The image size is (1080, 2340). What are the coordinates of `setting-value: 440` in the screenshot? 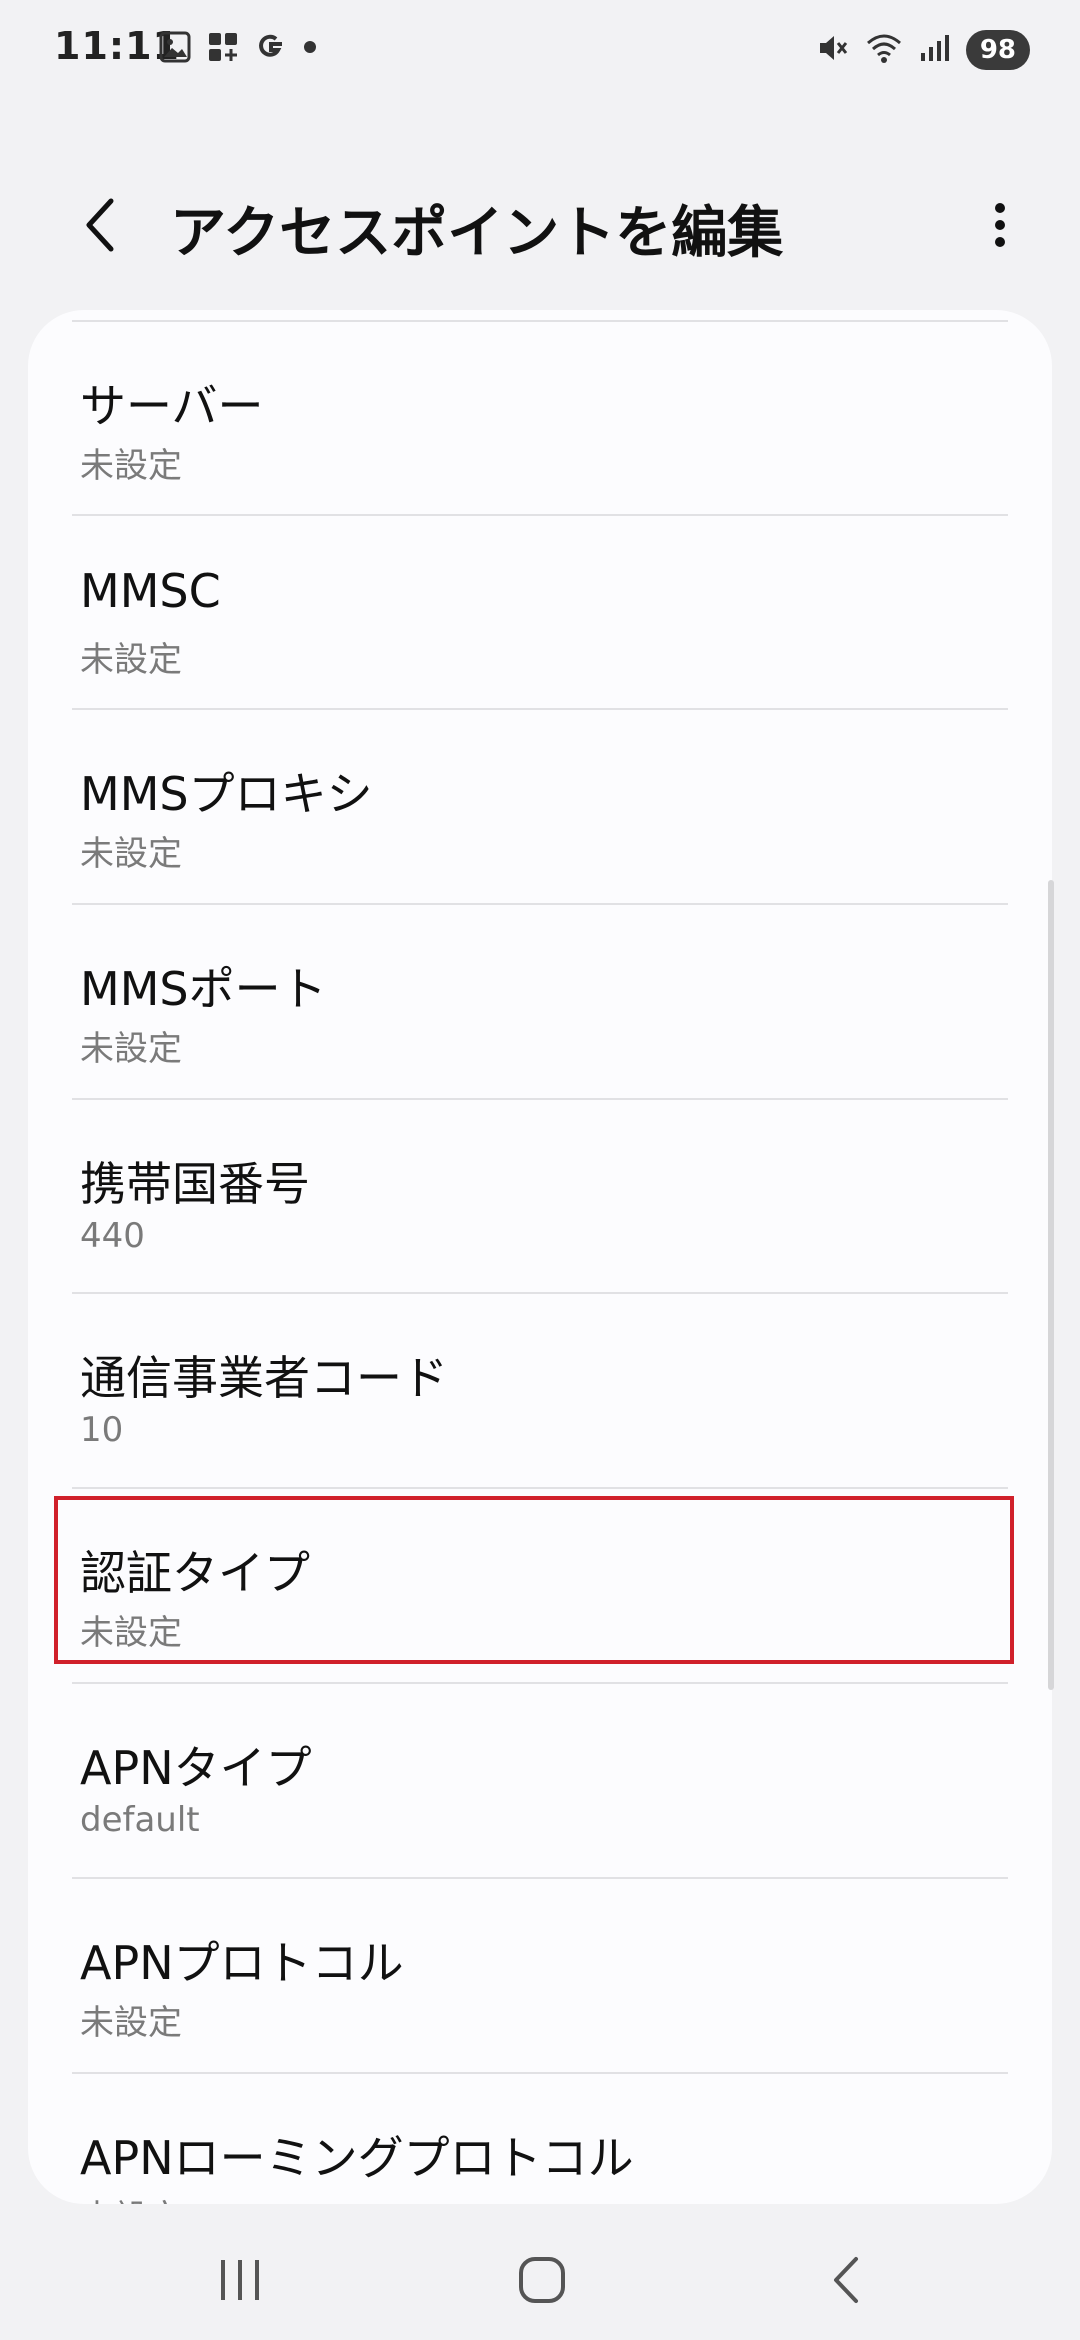 It's located at (112, 1236).